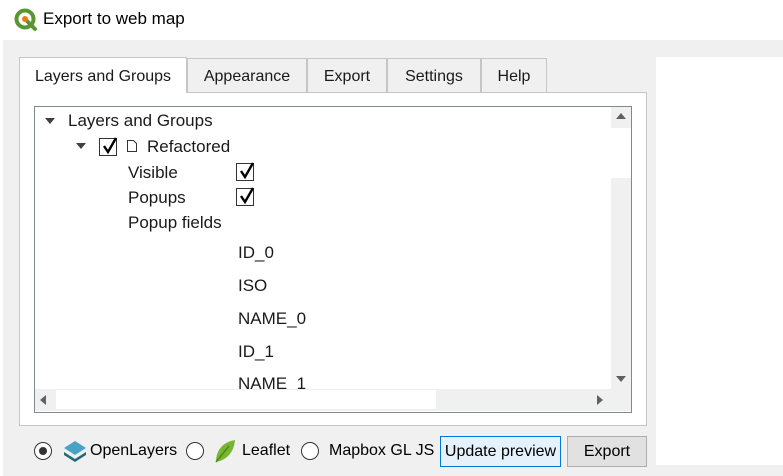  Describe the element at coordinates (153, 172) in the screenshot. I see `visible-label: Visible` at that location.